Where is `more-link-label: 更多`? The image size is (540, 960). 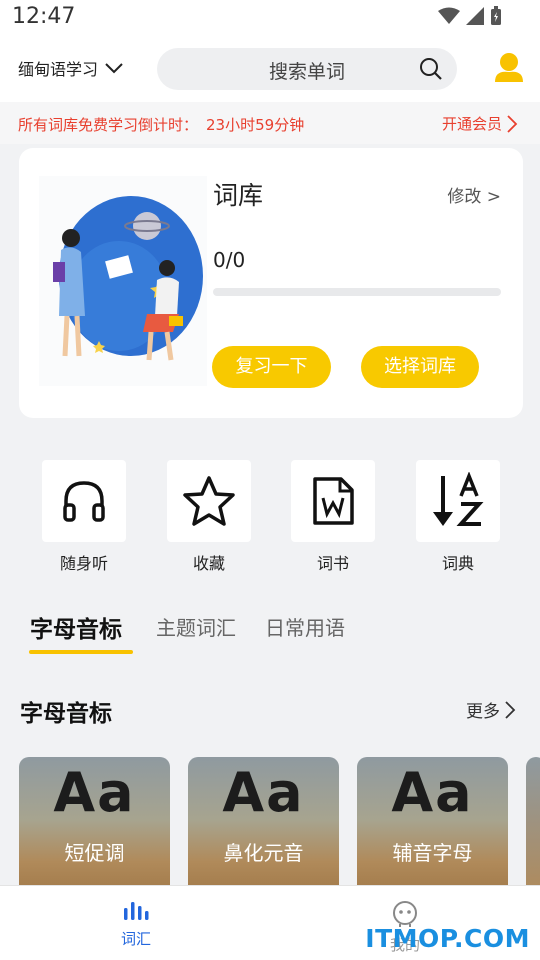 more-link-label: 更多 is located at coordinates (483, 712).